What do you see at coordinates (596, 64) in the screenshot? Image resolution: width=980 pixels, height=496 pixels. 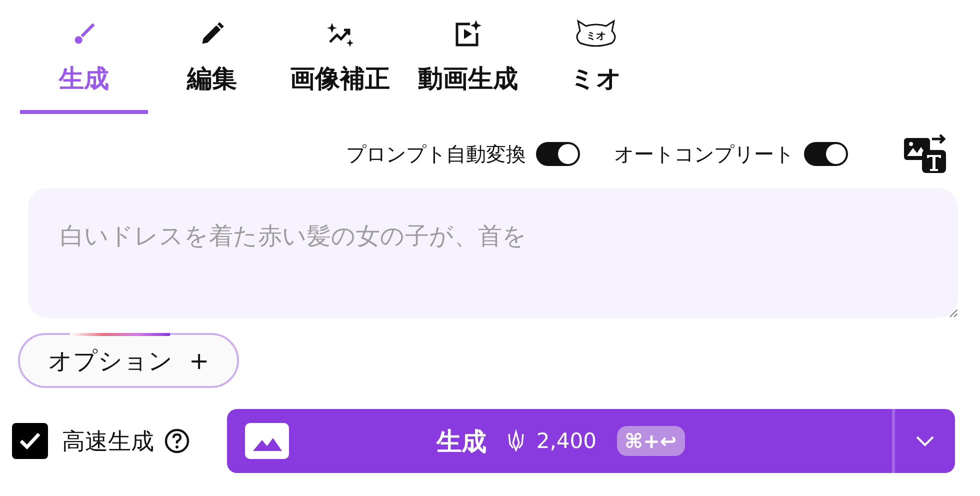 I see `tab: ミオ ミオ` at bounding box center [596, 64].